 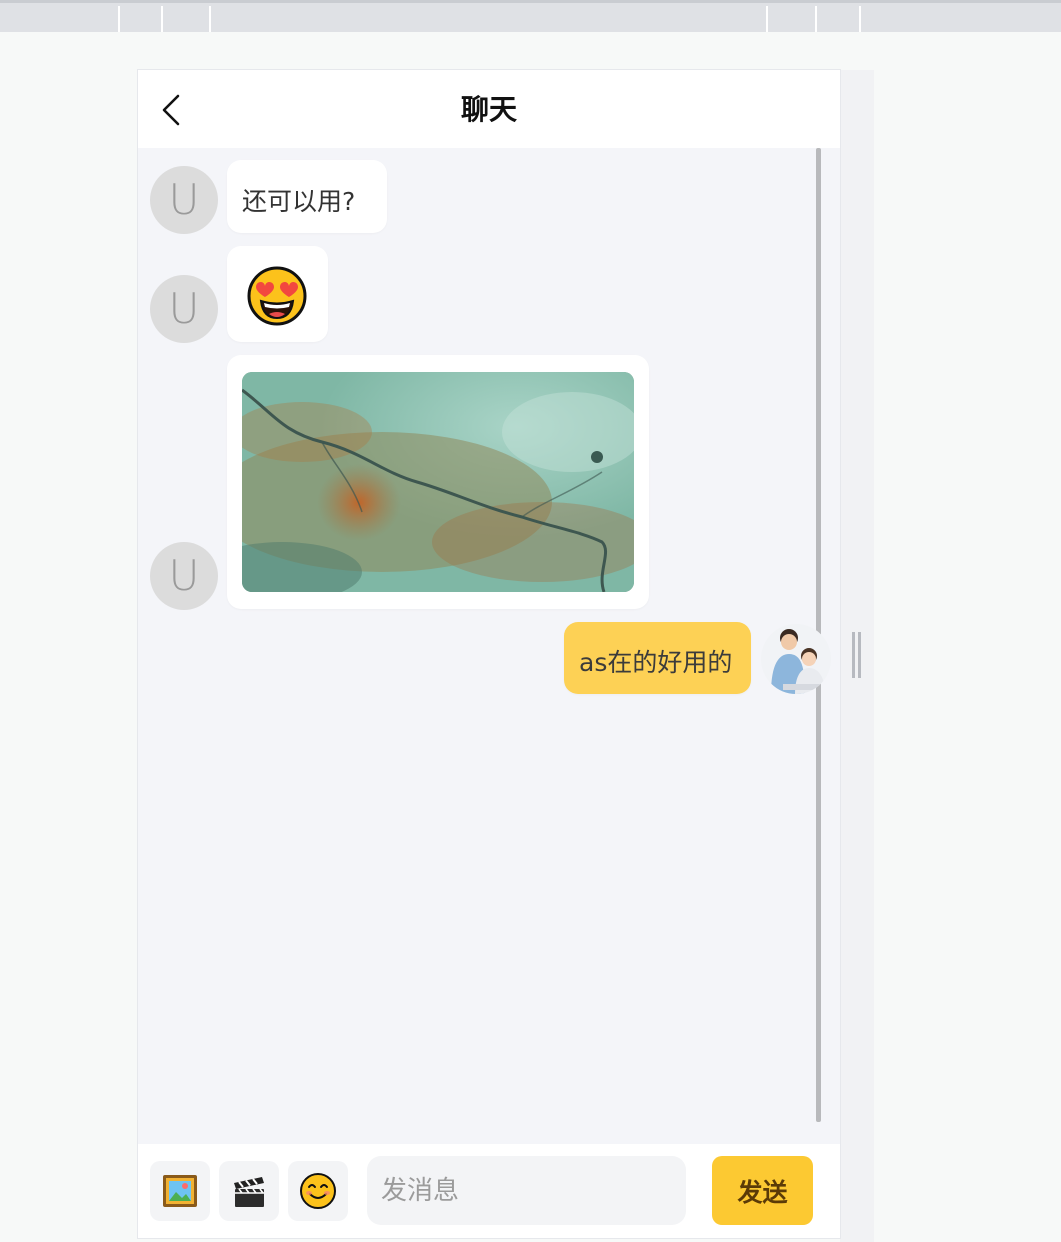 I want to click on landscape-photo, so click(x=438, y=482).